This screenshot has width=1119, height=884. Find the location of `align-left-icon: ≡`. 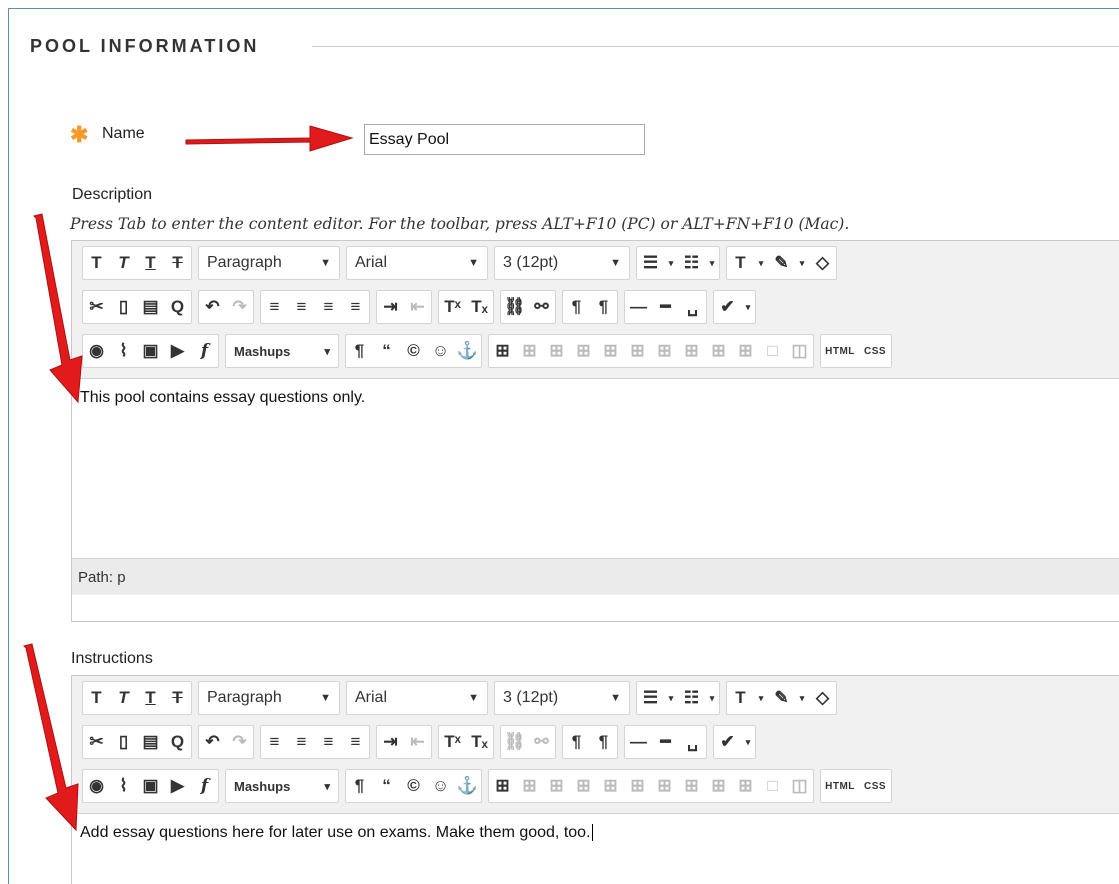

align-left-icon: ≡ is located at coordinates (274, 307).